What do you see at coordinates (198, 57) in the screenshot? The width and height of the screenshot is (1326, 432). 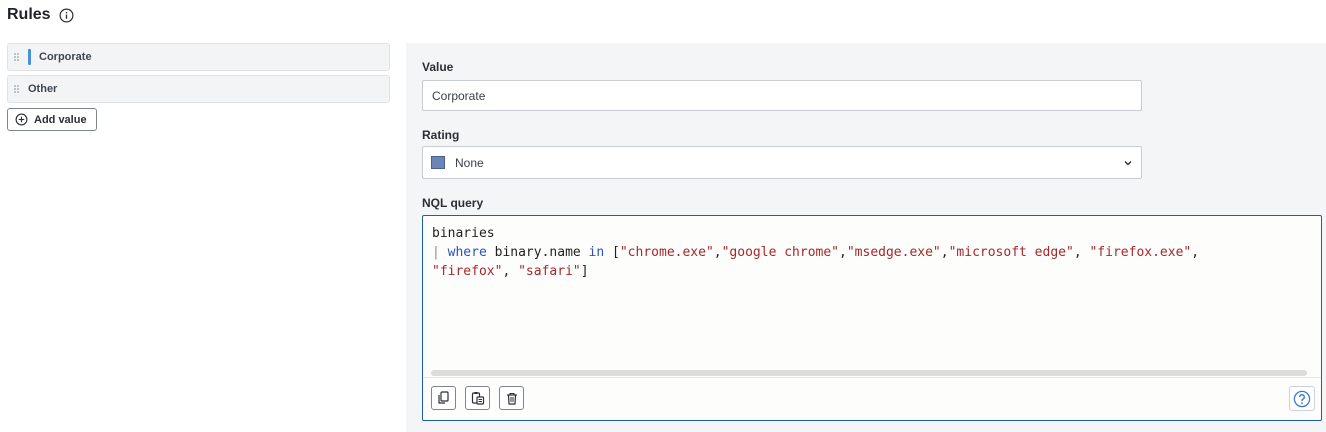 I see `rule-item-corporate: Corporate` at bounding box center [198, 57].